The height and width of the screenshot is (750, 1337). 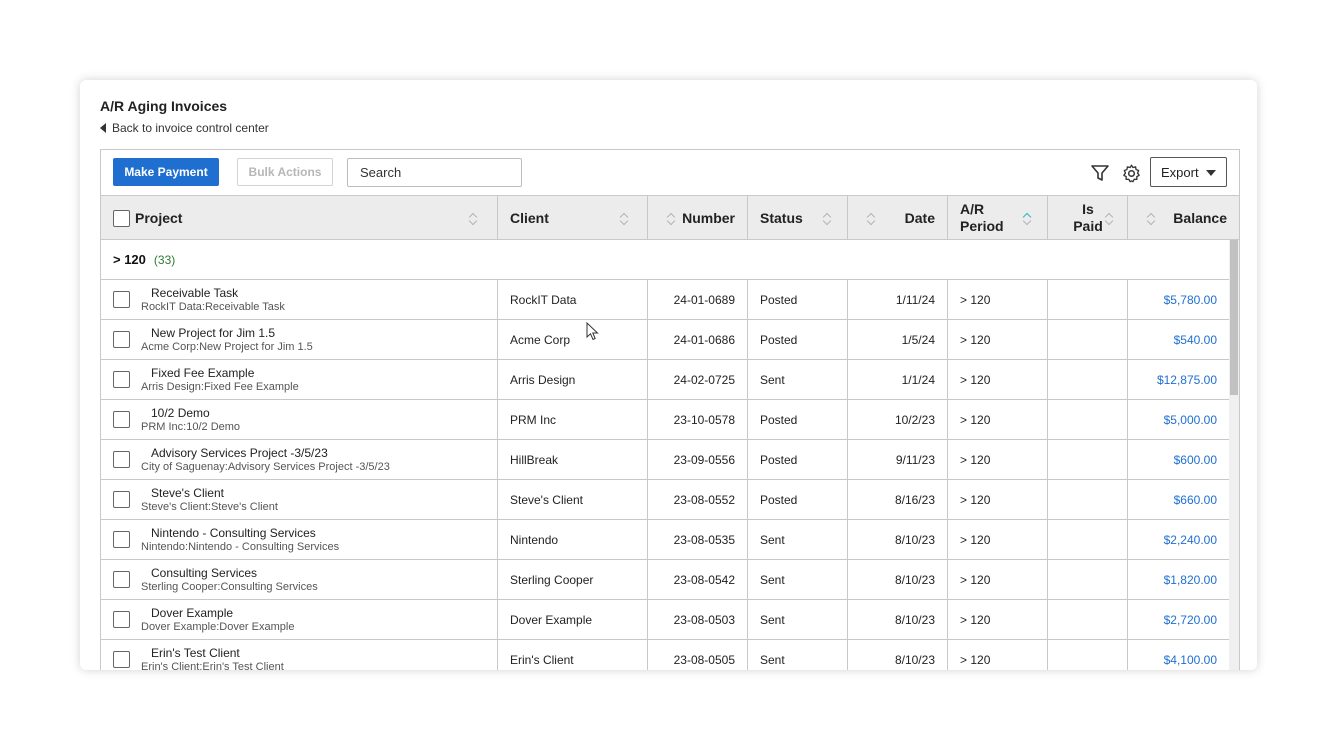 I want to click on search-input, so click(x=434, y=172).